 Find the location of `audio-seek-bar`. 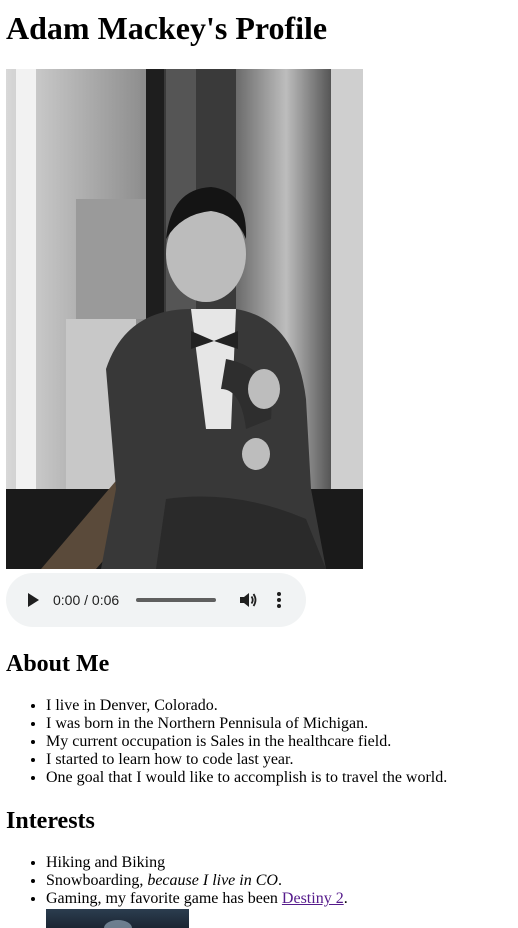

audio-seek-bar is located at coordinates (176, 600).